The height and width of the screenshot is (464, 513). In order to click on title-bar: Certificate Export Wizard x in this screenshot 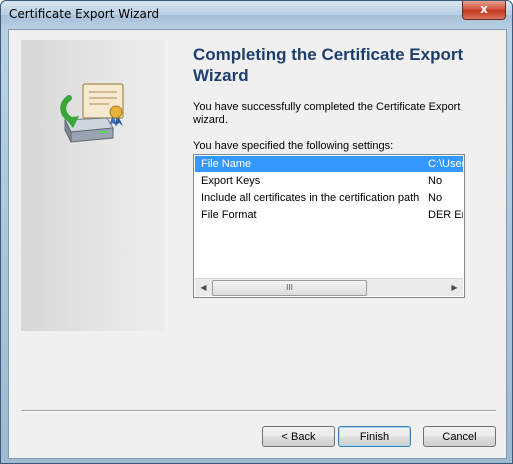, I will do `click(256, 15)`.